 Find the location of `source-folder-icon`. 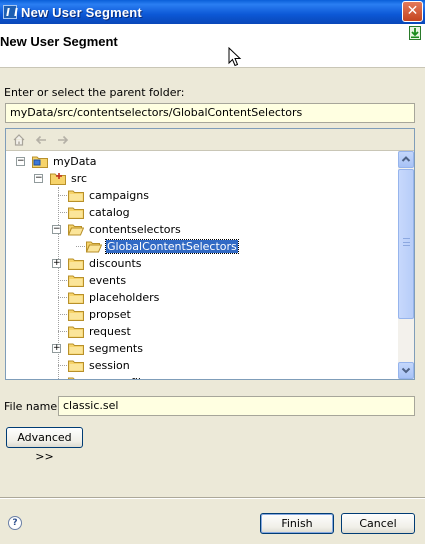

source-folder-icon is located at coordinates (58, 179).